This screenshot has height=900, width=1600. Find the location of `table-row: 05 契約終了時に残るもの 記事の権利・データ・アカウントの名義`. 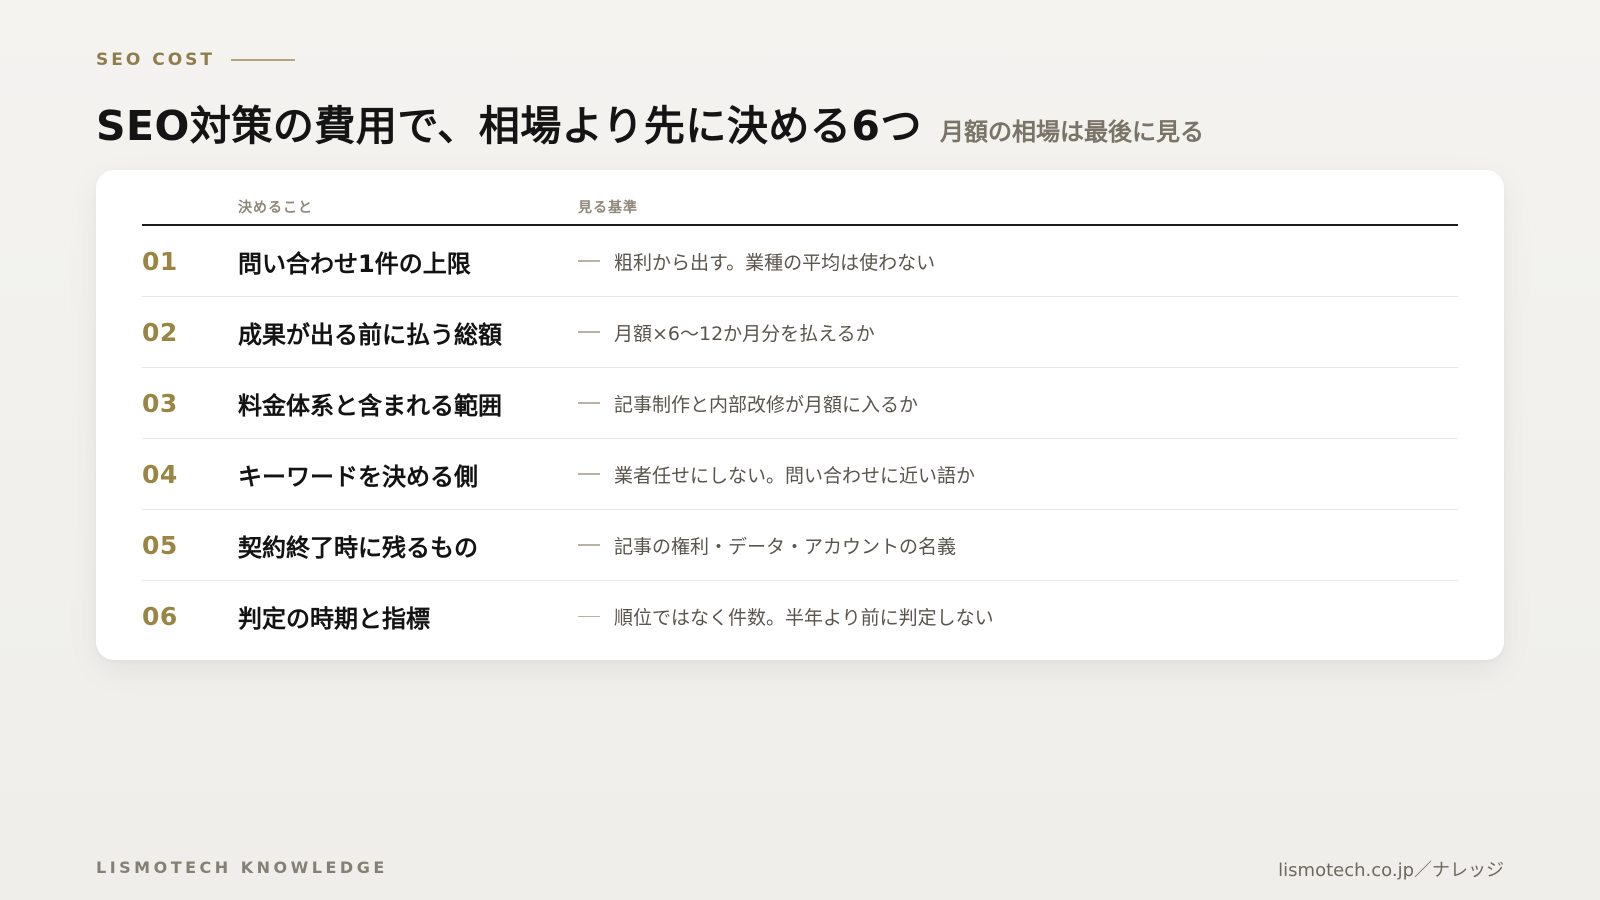

table-row: 05 契約終了時に残るもの 記事の権利・データ・アカウントの名義 is located at coordinates (800, 545).